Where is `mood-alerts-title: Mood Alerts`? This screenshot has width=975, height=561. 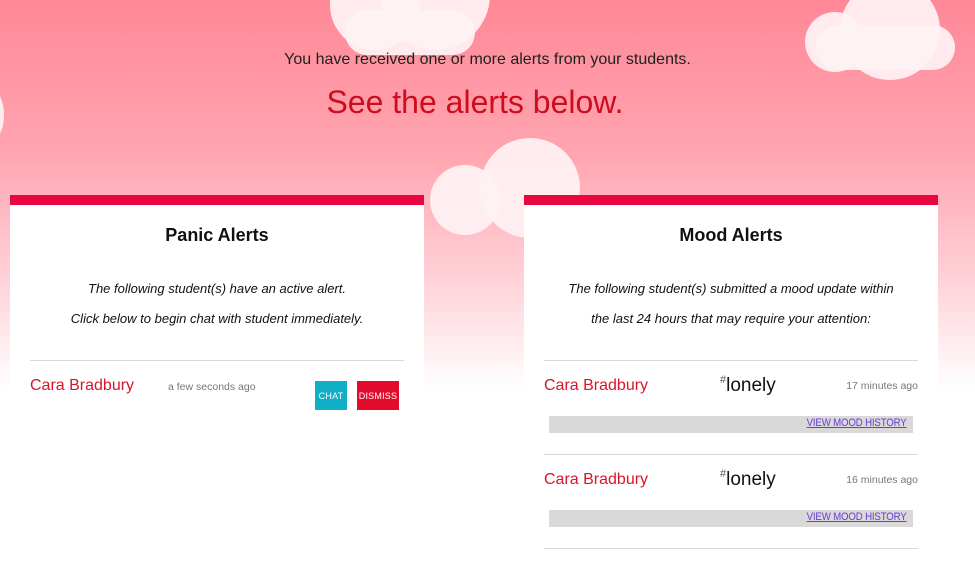
mood-alerts-title: Mood Alerts is located at coordinates (731, 235).